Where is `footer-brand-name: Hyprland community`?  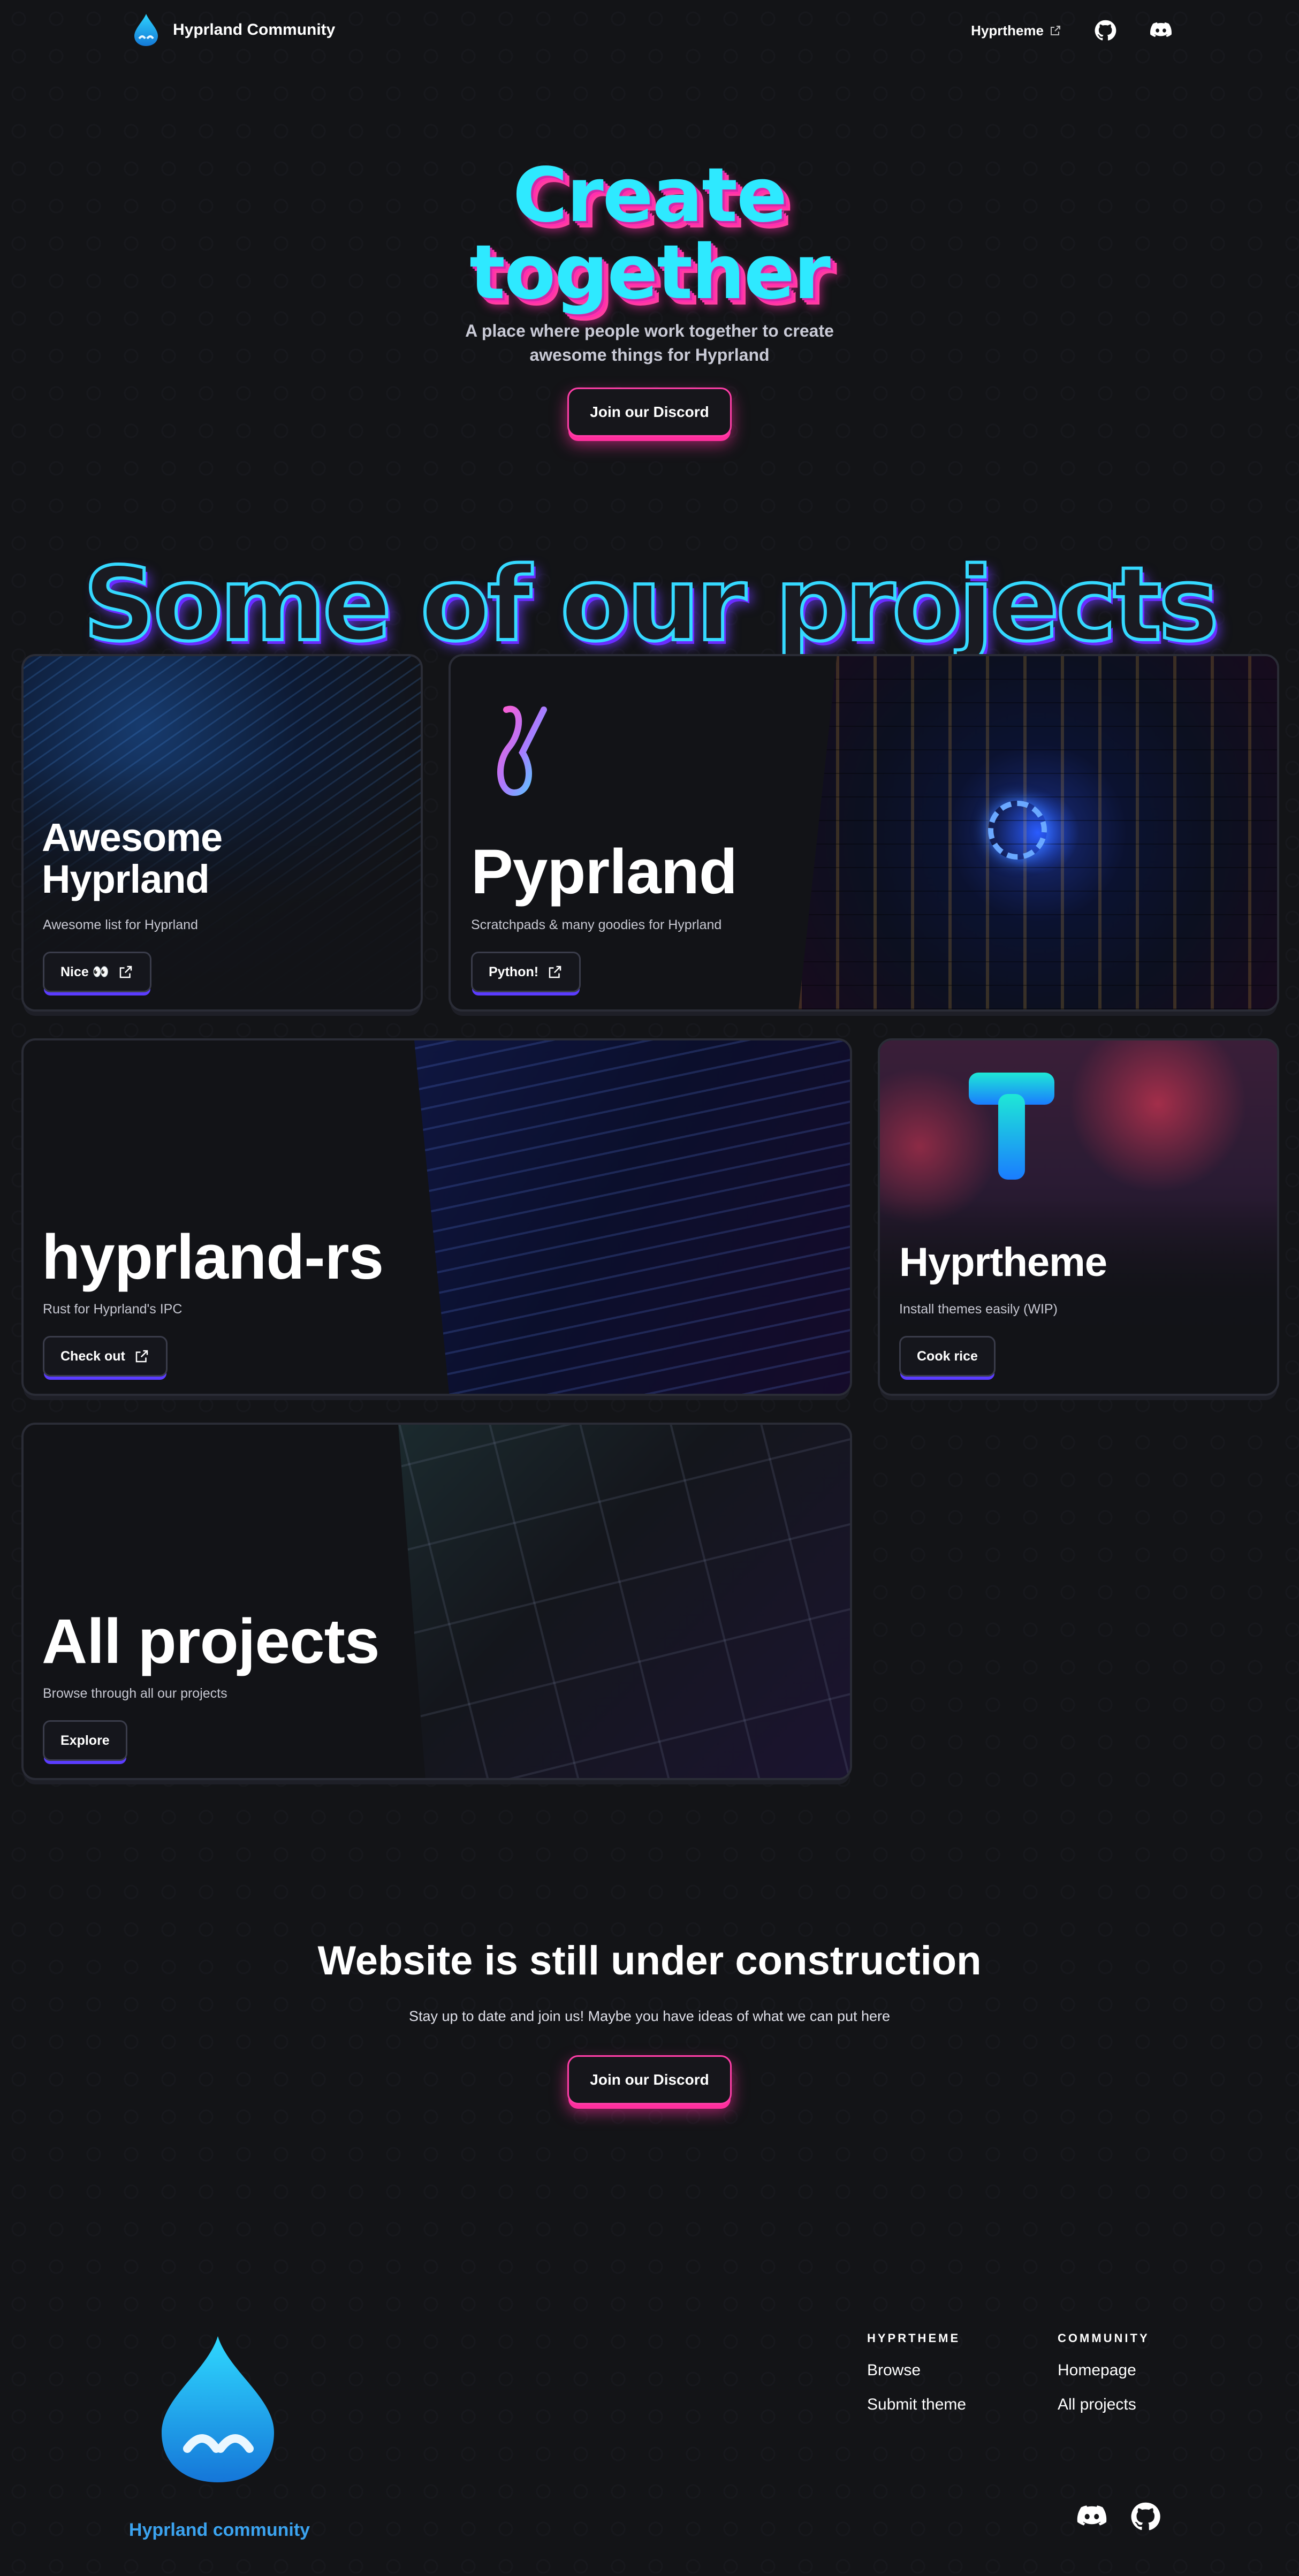 footer-brand-name: Hyprland community is located at coordinates (219, 2530).